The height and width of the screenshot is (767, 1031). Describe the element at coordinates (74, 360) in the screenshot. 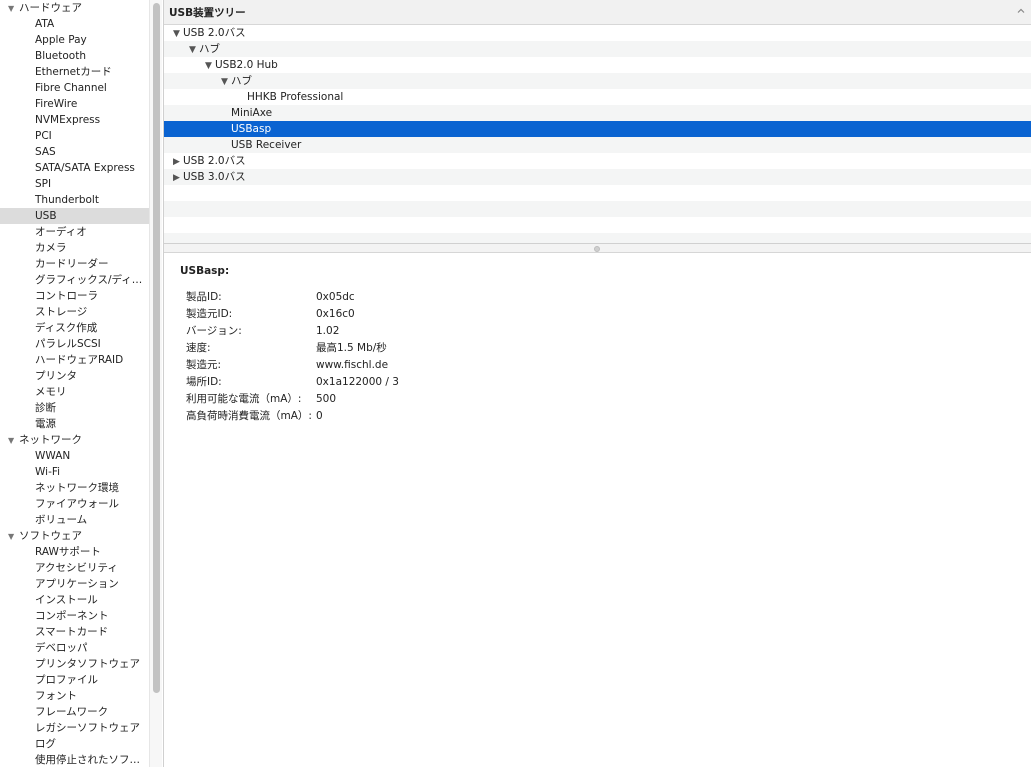

I see `sidebar-item: ハードウェアRAID` at that location.